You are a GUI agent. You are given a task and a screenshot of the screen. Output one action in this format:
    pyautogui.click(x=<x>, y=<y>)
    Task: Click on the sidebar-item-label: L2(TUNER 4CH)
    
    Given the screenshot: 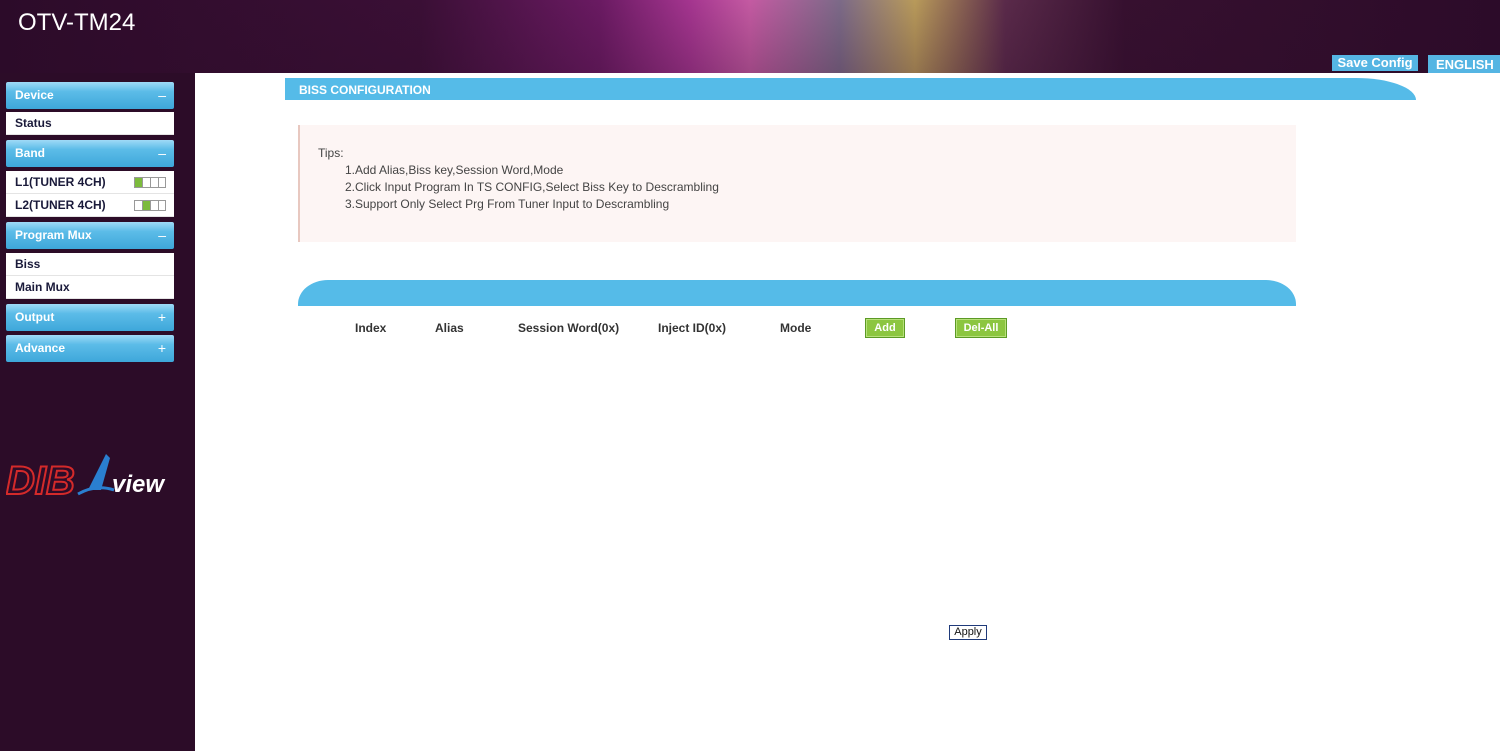 What is the action you would take?
    pyautogui.click(x=60, y=205)
    